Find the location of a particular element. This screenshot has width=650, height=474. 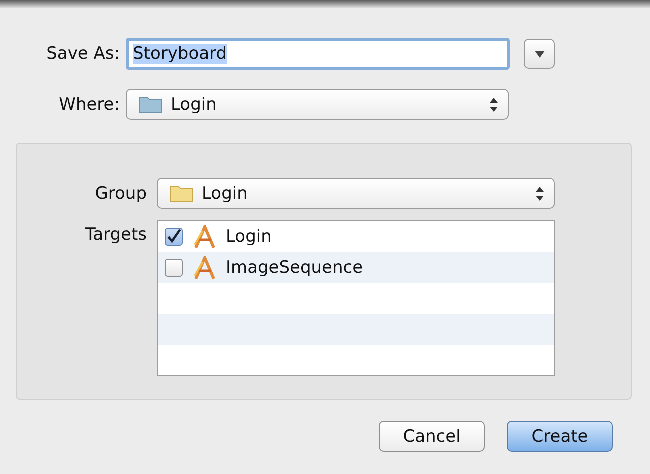

group-popup: Login is located at coordinates (356, 193).